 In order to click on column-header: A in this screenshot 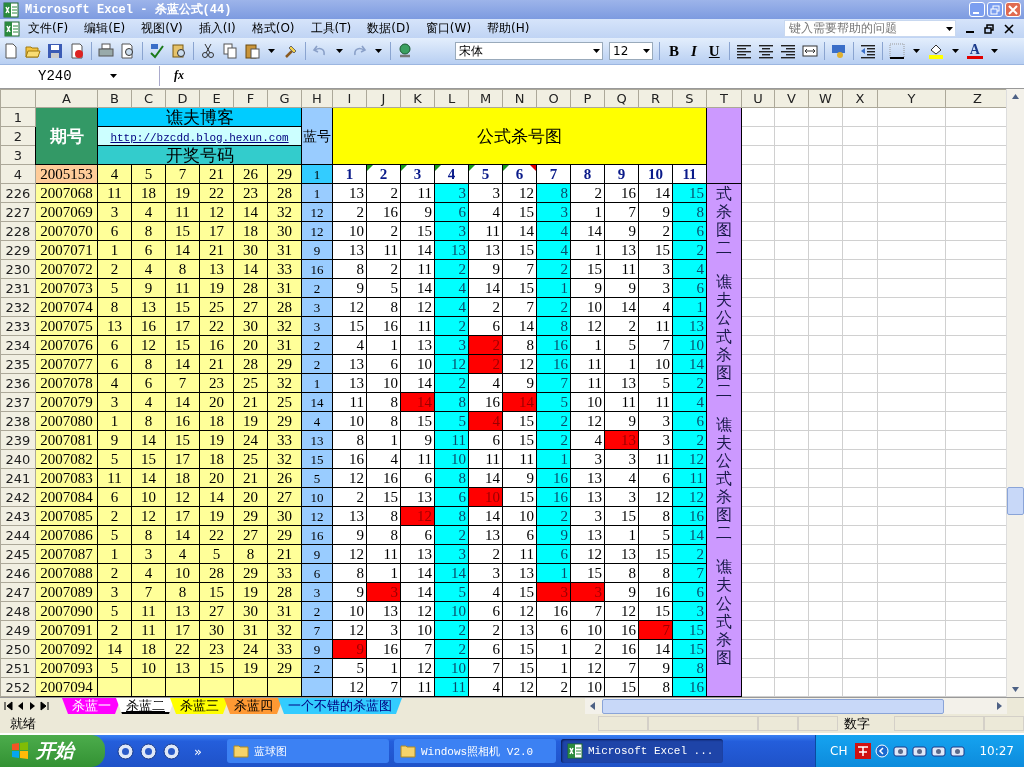, I will do `click(66, 98)`.